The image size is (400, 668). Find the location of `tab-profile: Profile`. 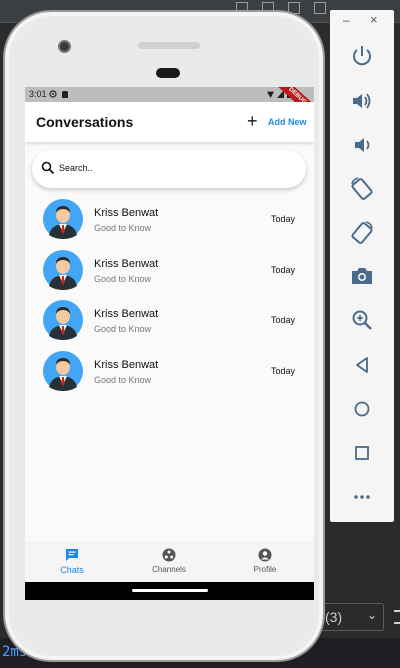

tab-profile: Profile is located at coordinates (265, 561).